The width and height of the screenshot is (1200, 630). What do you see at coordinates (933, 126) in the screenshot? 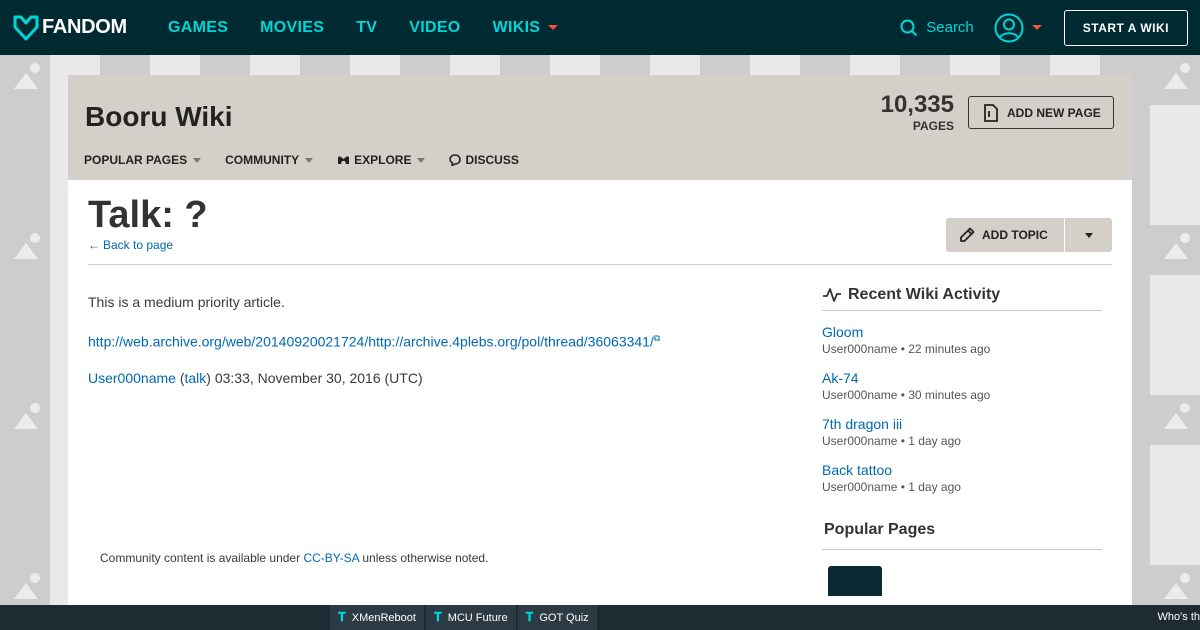
I see `page-count-label: PAGES` at bounding box center [933, 126].